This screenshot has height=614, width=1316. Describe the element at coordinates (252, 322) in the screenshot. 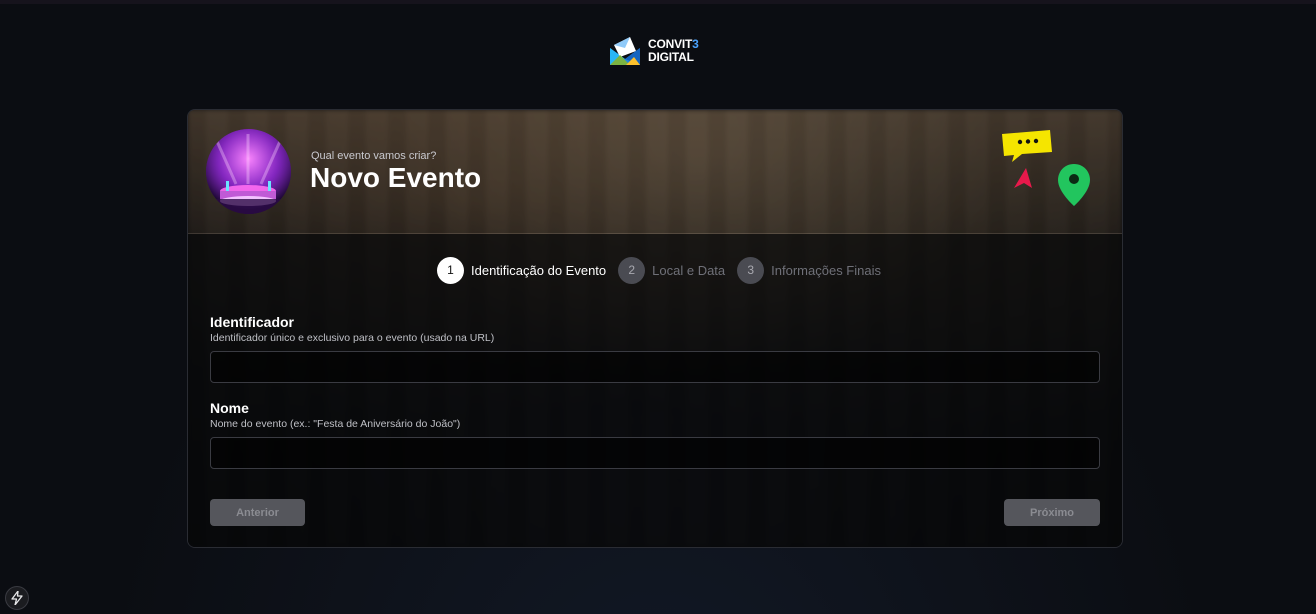

I see `identifier-label: Identificador` at that location.